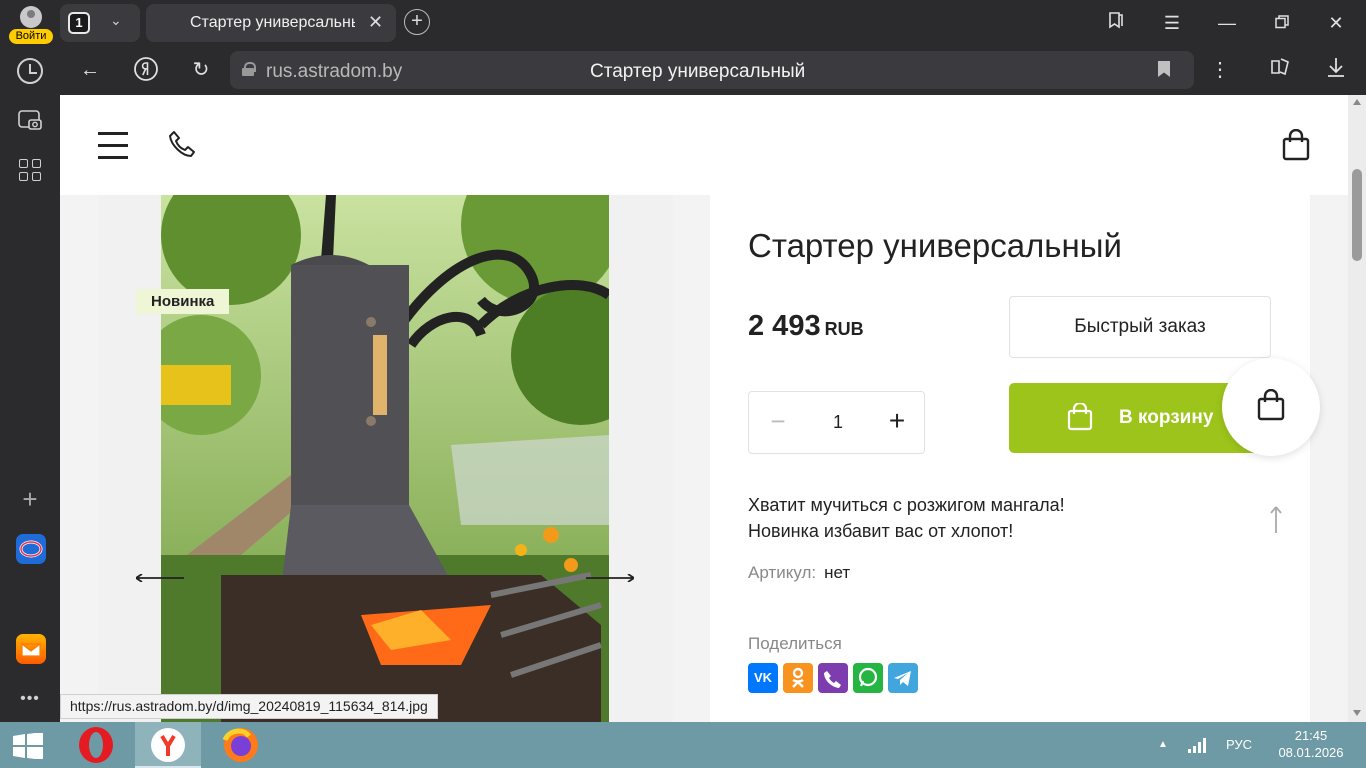  I want to click on chevron-down-icon: ⌄, so click(116, 20).